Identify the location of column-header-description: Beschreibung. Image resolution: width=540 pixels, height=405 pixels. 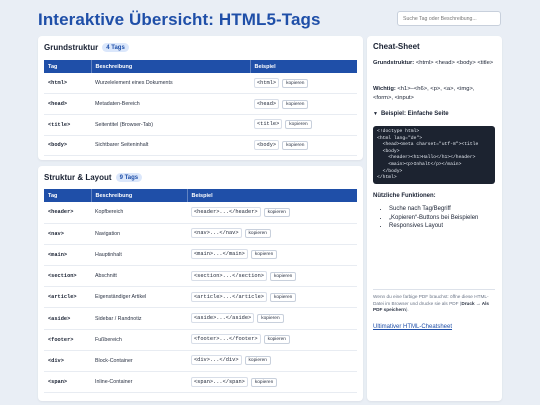
(171, 66).